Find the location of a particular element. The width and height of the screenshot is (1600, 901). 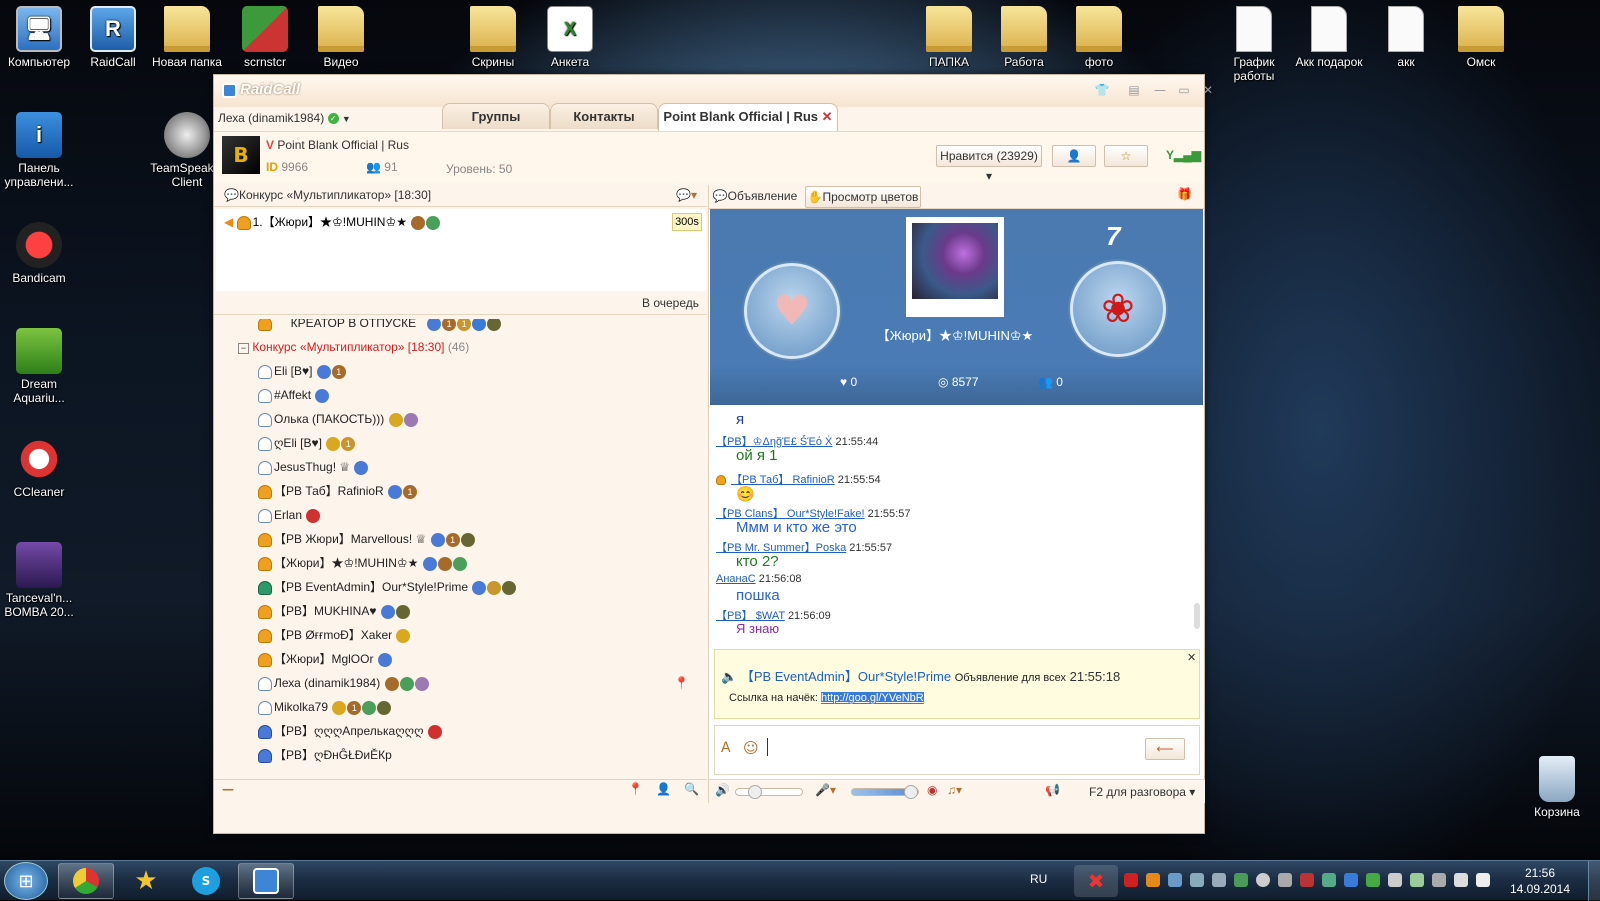

close-tab-icon: ✕ is located at coordinates (827, 116).